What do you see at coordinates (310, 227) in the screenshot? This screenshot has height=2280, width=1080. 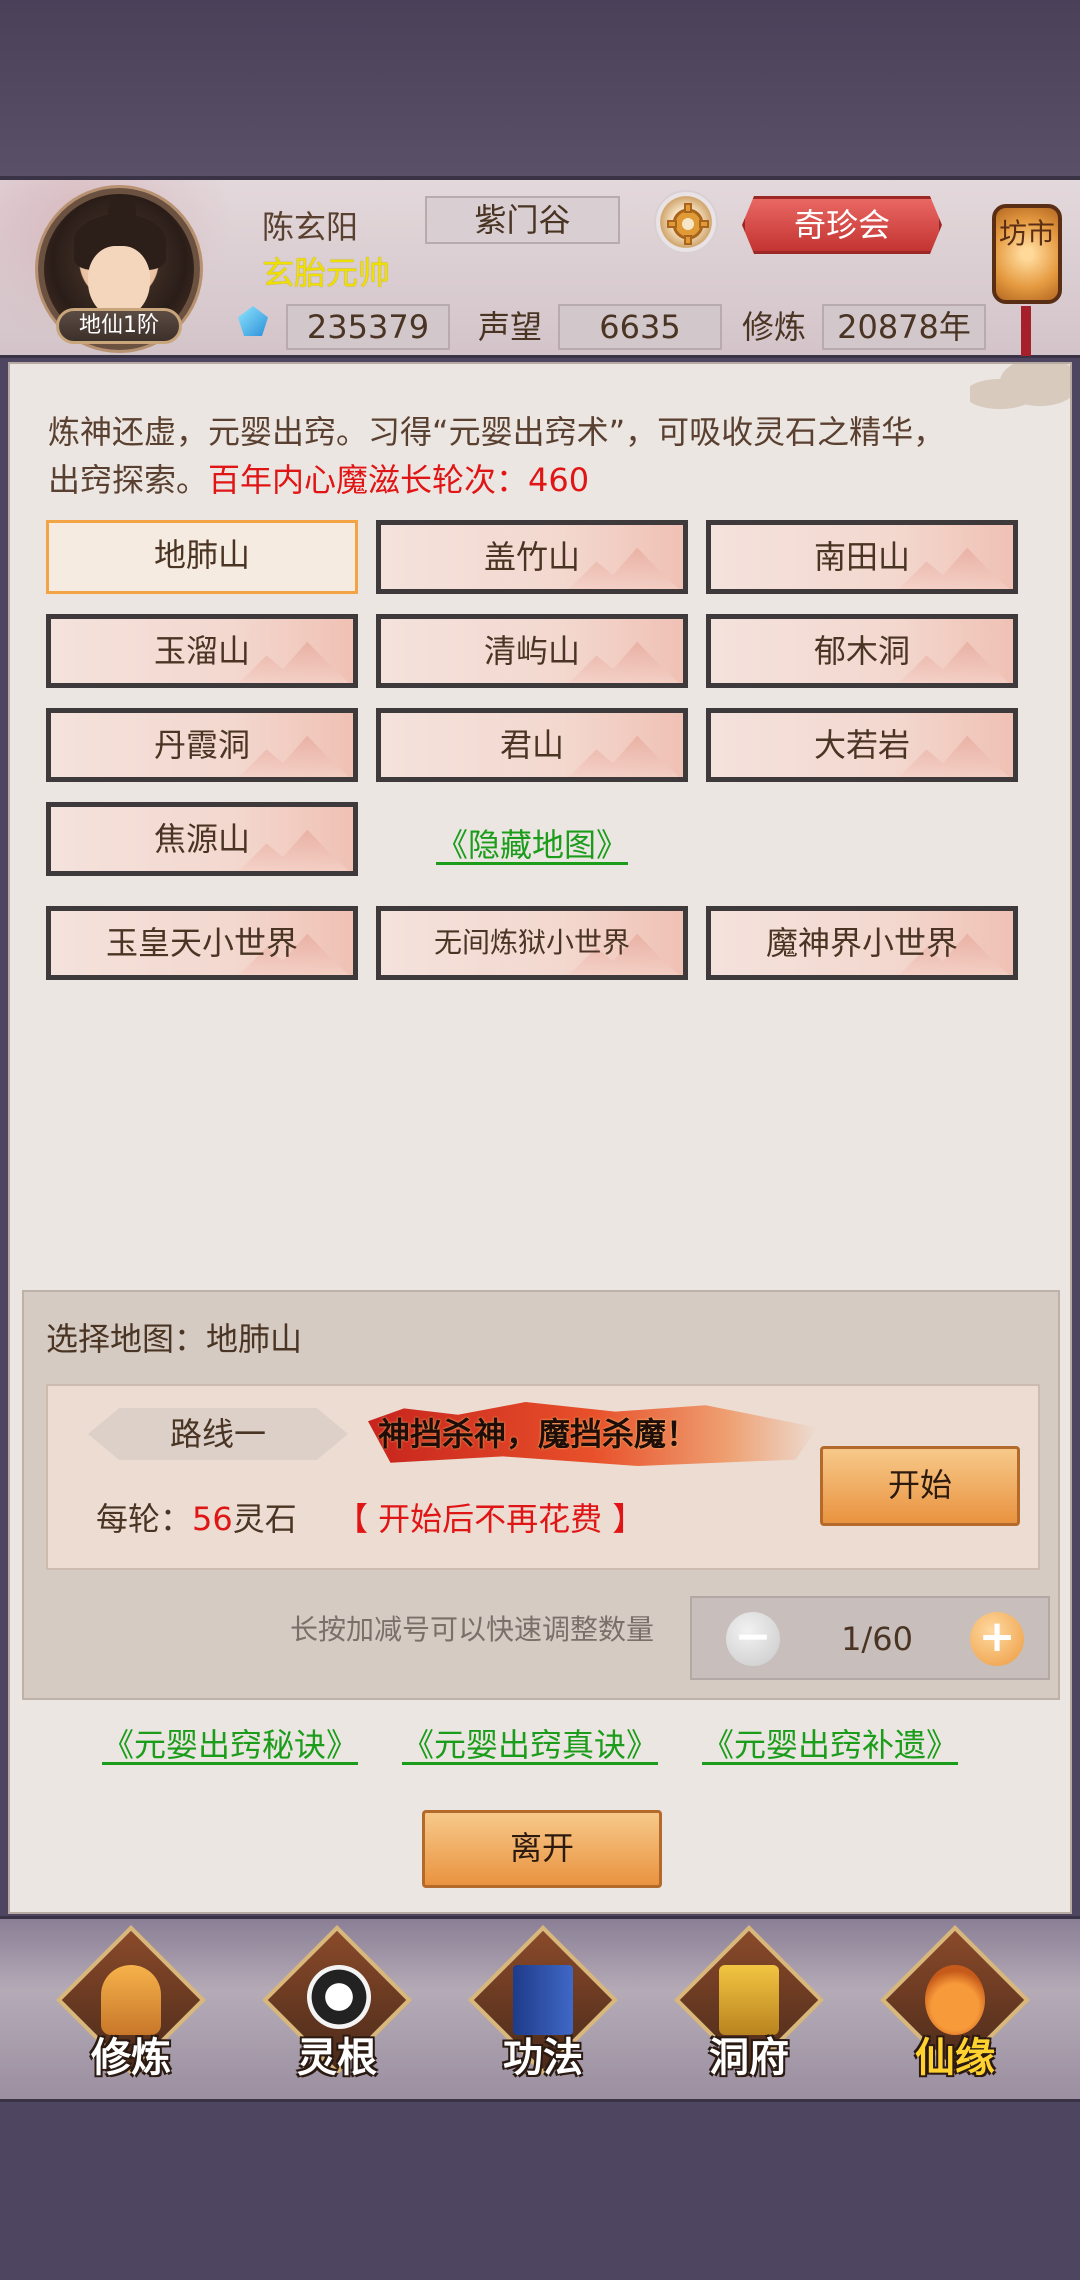 I see `player-name: 陈玄阳` at bounding box center [310, 227].